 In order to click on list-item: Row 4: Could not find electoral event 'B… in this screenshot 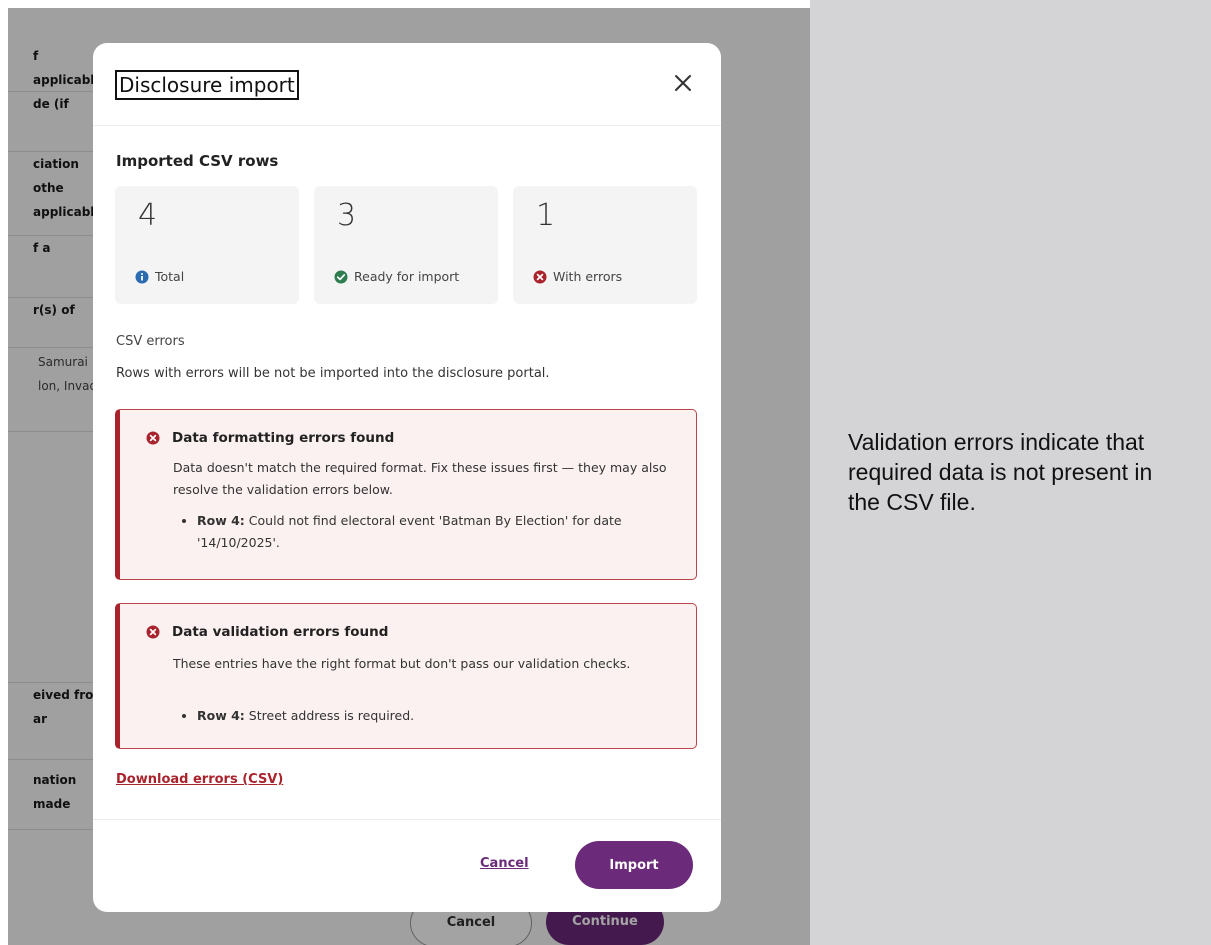, I will do `click(440, 532)`.